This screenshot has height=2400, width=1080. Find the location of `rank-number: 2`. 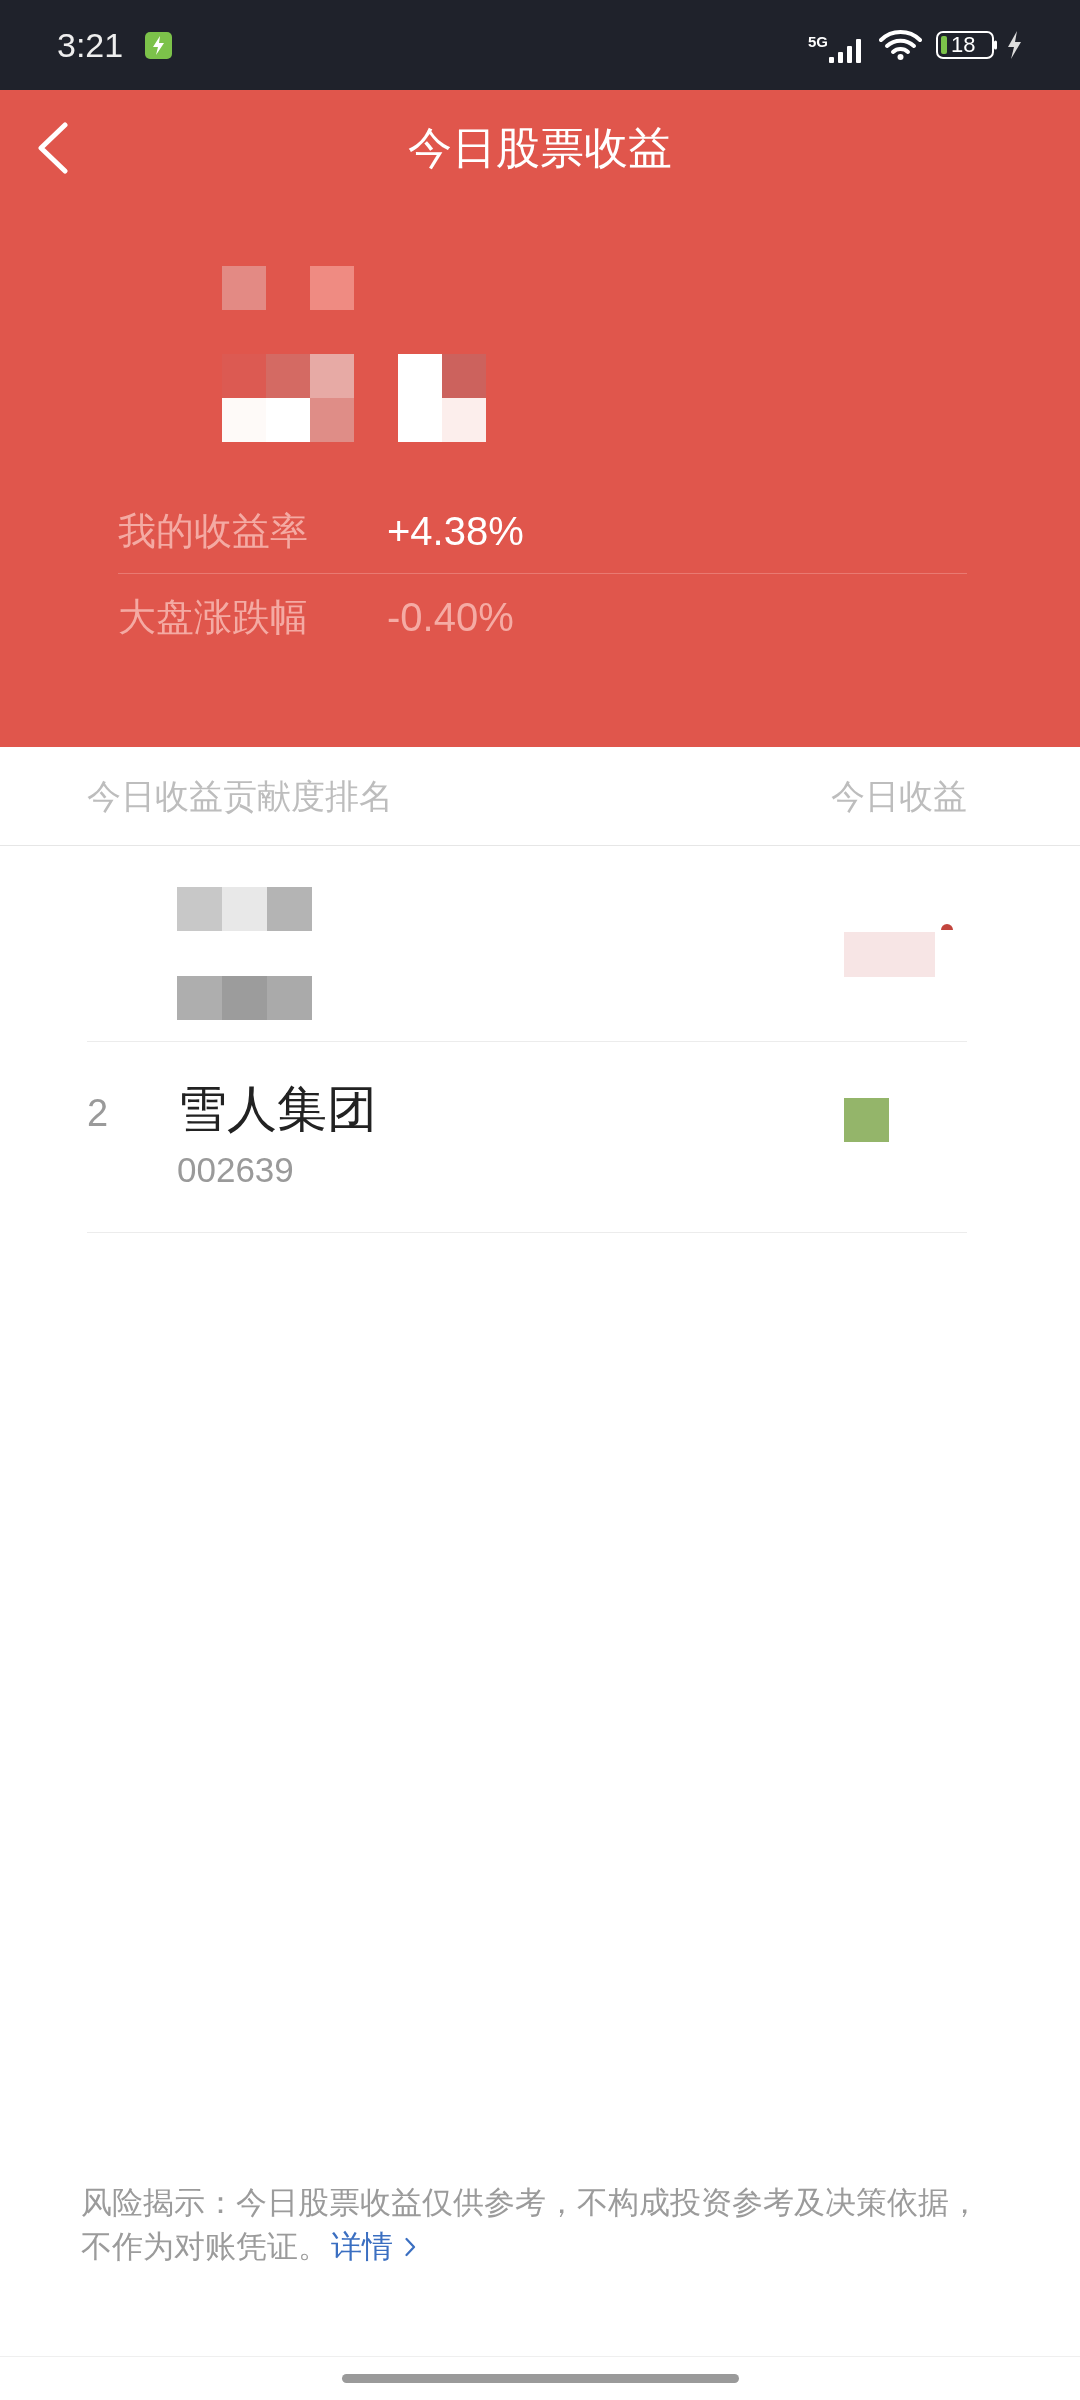

rank-number: 2 is located at coordinates (98, 1113).